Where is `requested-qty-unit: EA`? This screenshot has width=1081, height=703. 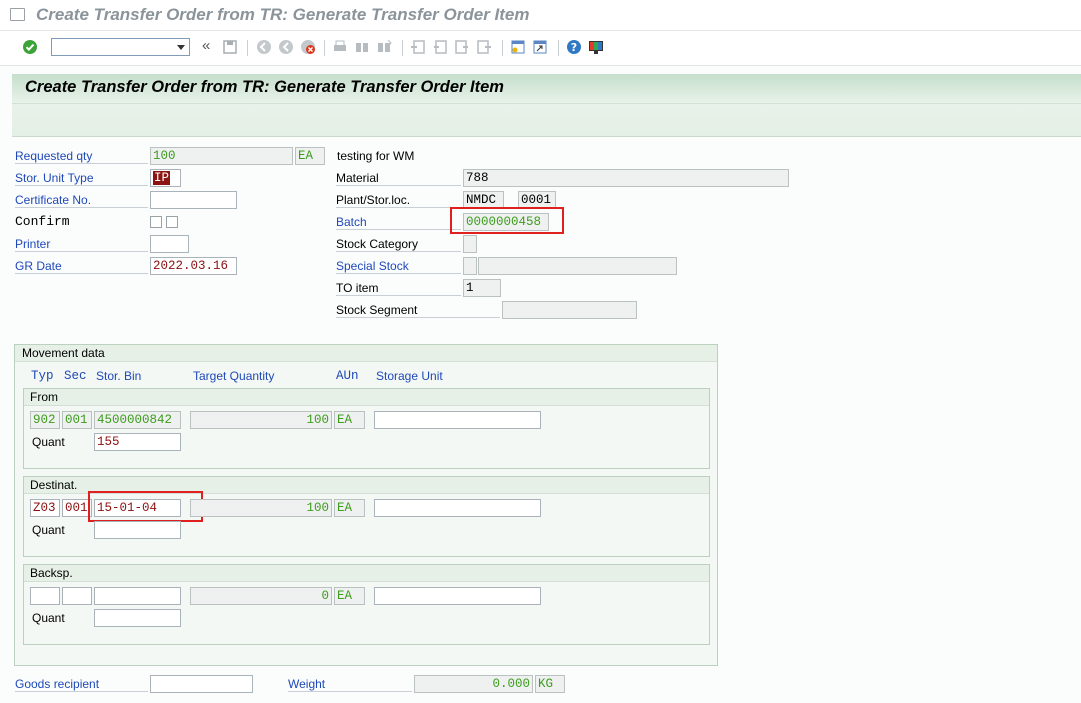 requested-qty-unit: EA is located at coordinates (310, 156).